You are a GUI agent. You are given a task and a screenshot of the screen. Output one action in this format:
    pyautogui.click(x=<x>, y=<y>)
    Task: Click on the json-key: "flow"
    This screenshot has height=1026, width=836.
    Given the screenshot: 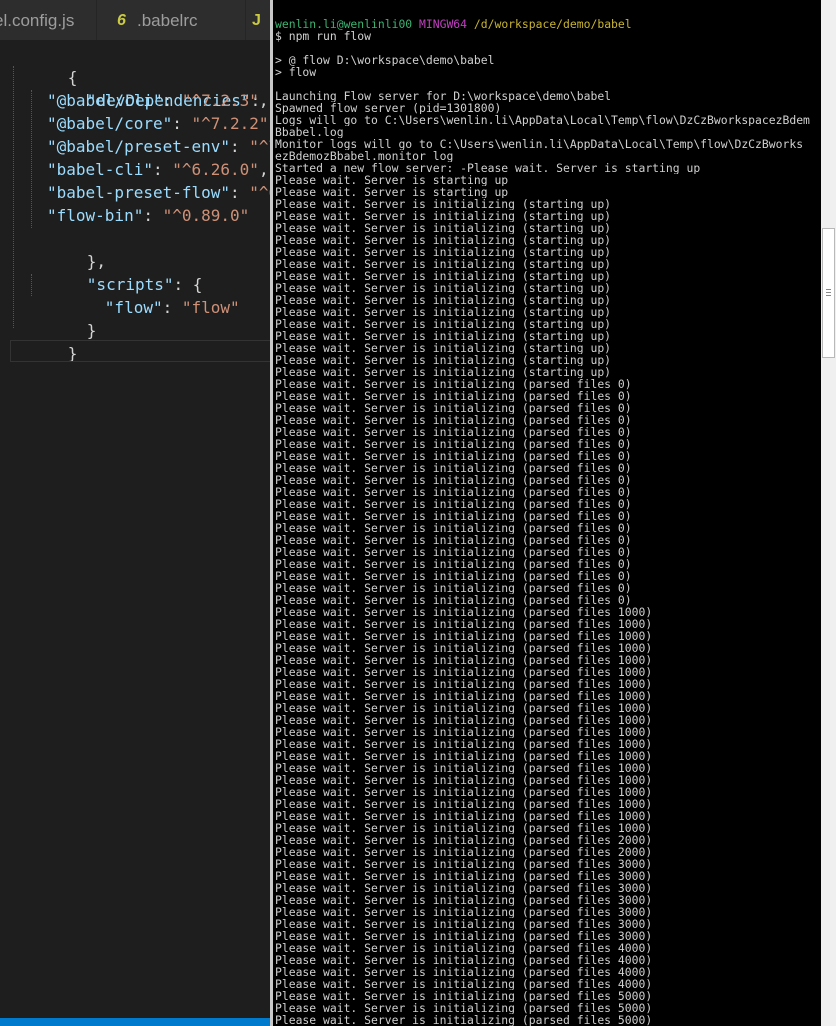 What is the action you would take?
    pyautogui.click(x=133, y=307)
    